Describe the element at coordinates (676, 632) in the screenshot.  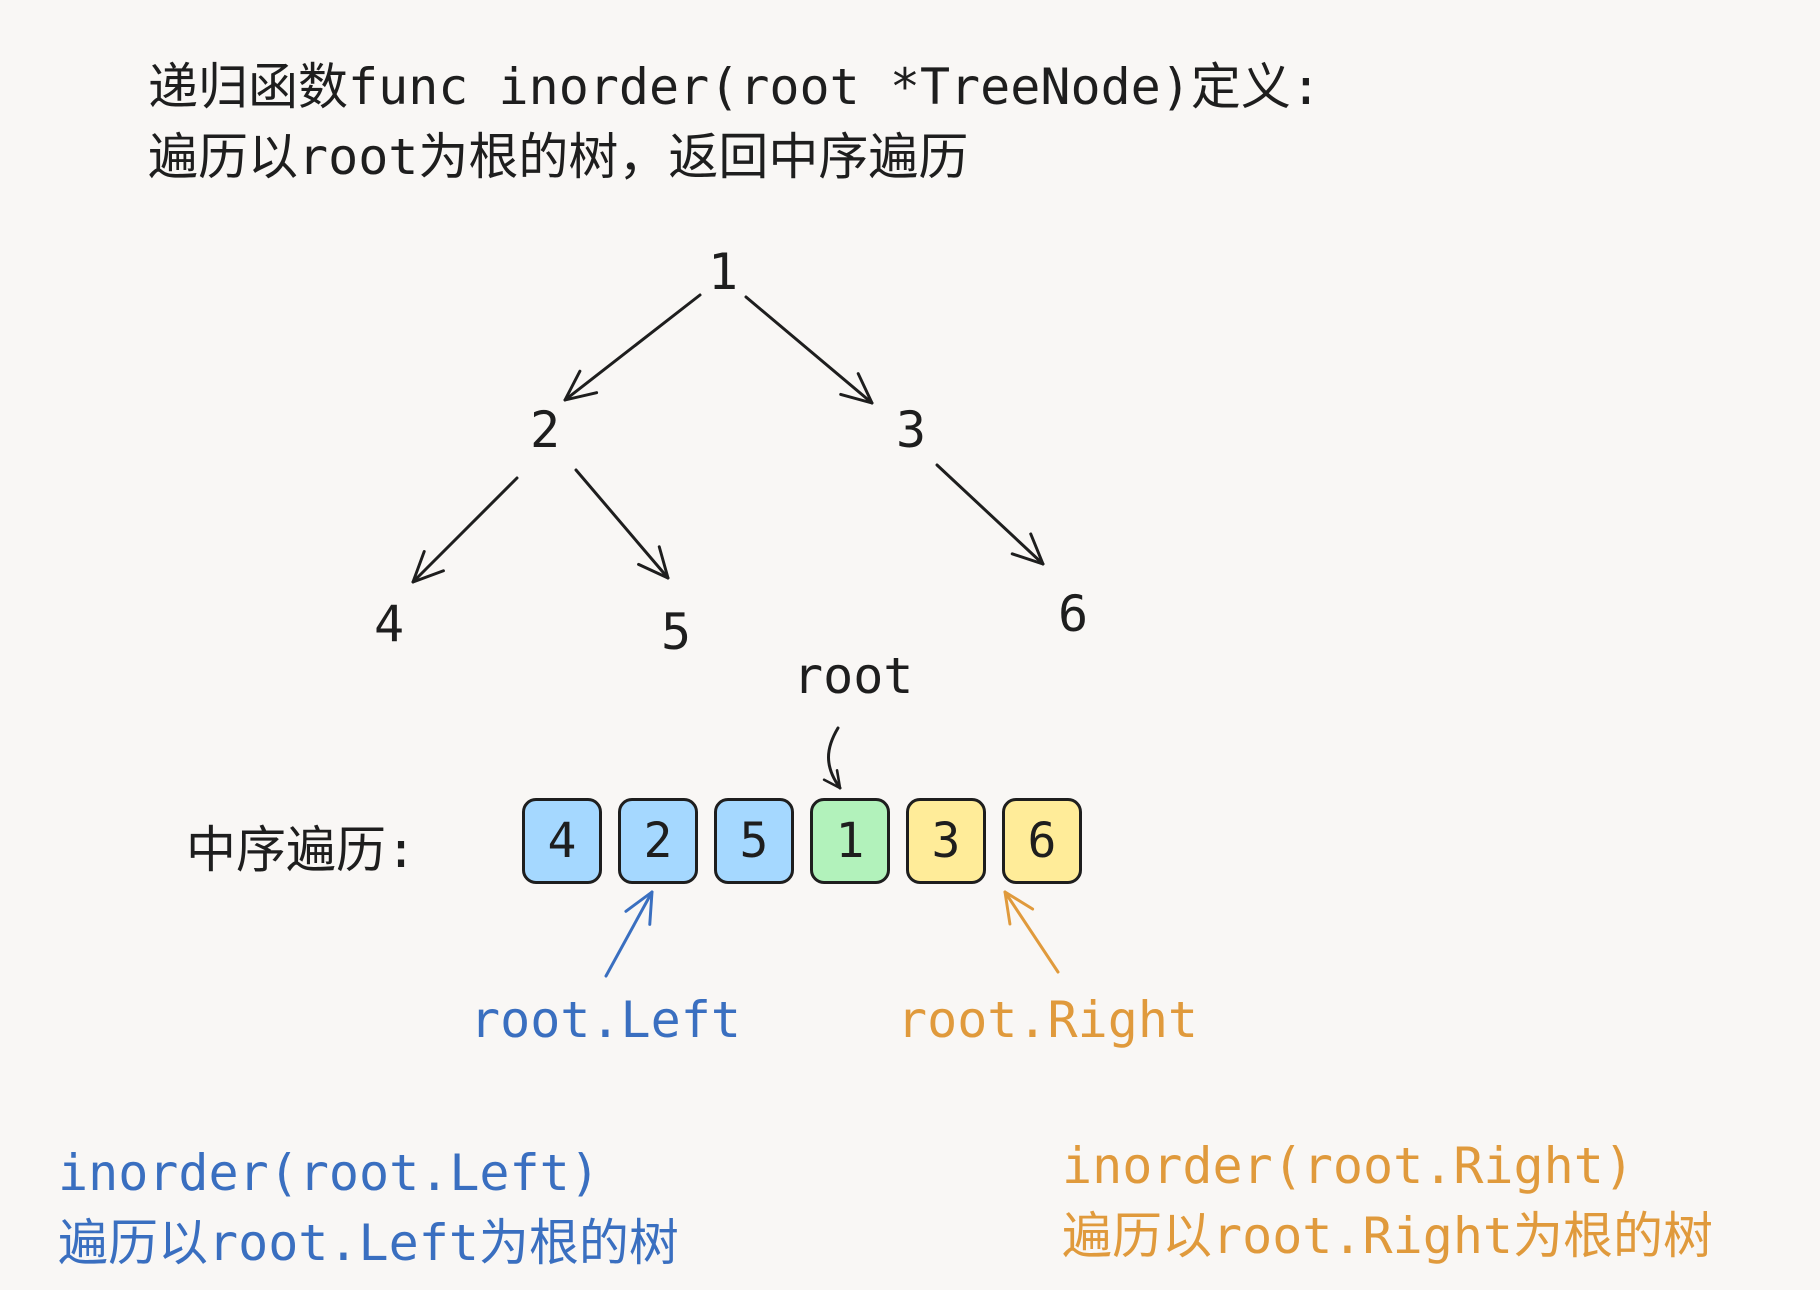
I see `tree-node-5: 5` at that location.